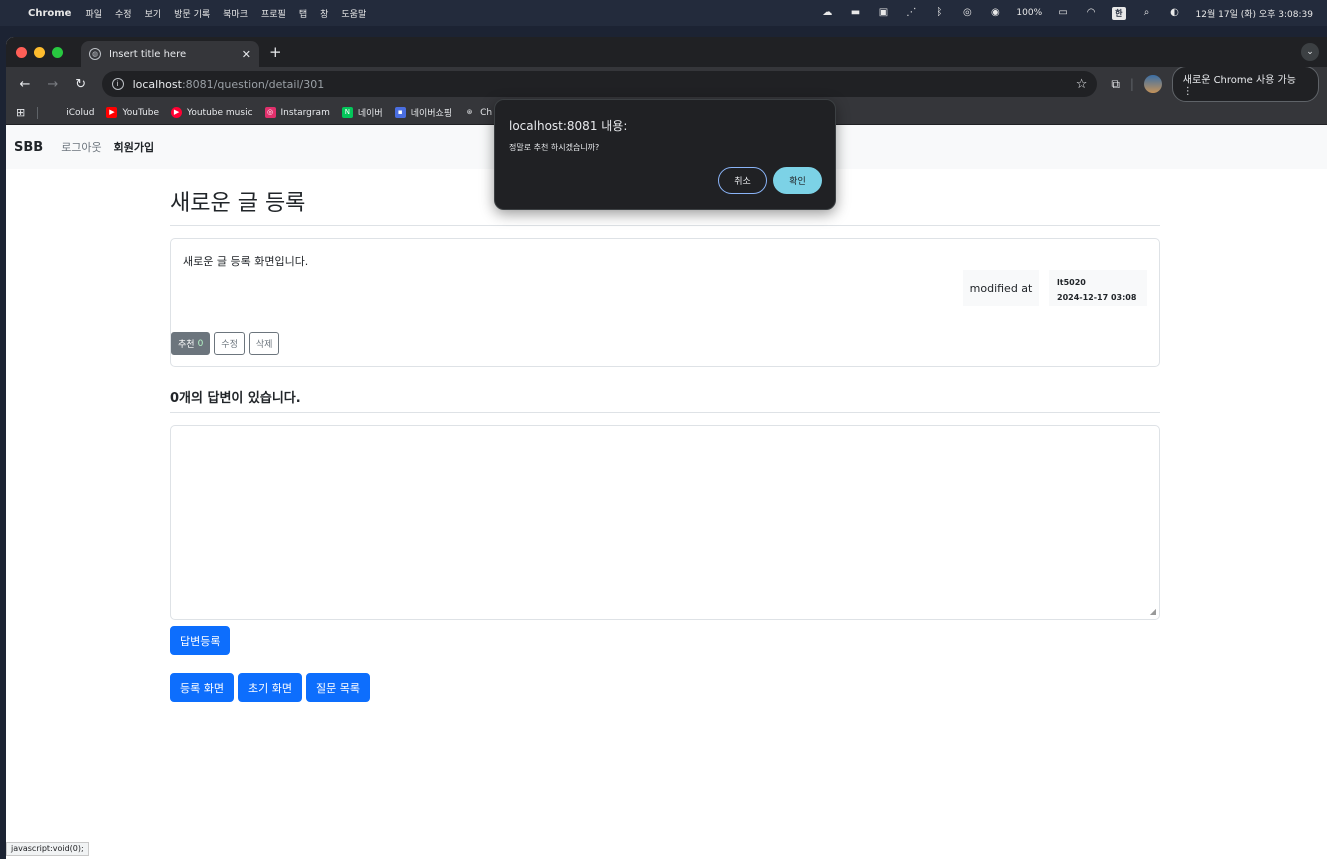  Describe the element at coordinates (235, 13) in the screenshot. I see `menu-bookmarks: 북마크` at that location.